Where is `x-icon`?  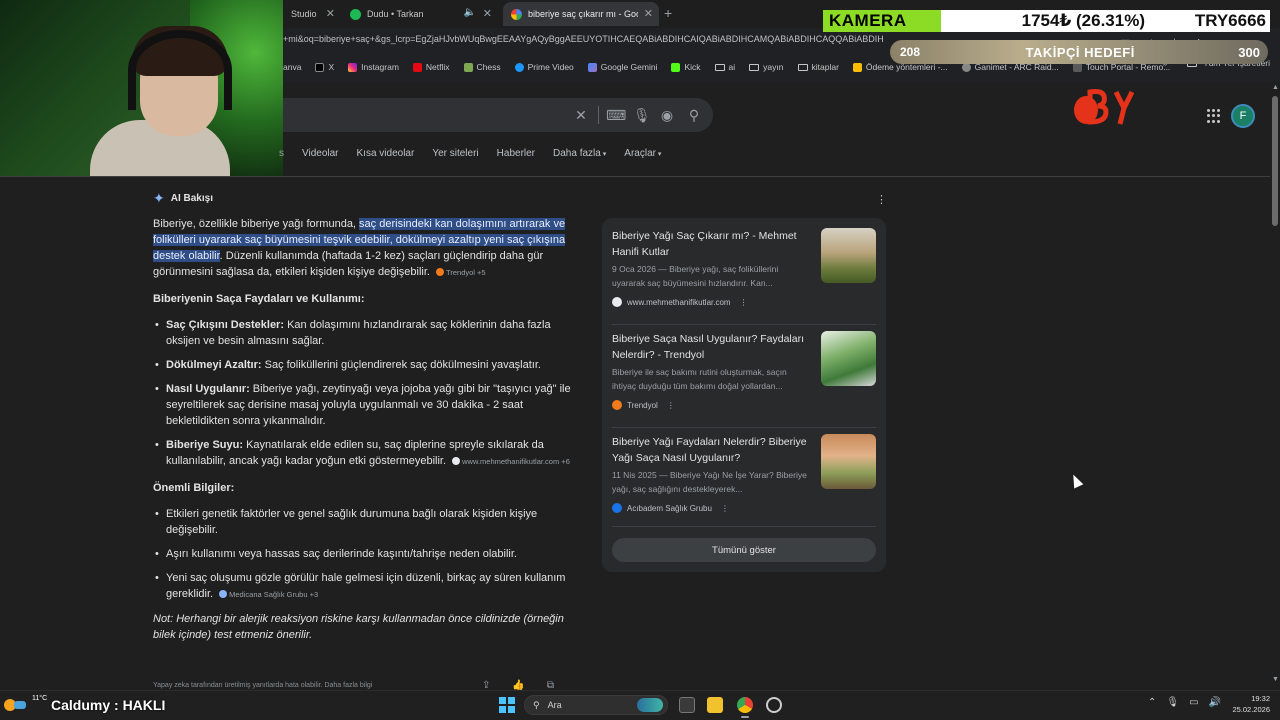 x-icon is located at coordinates (320, 67).